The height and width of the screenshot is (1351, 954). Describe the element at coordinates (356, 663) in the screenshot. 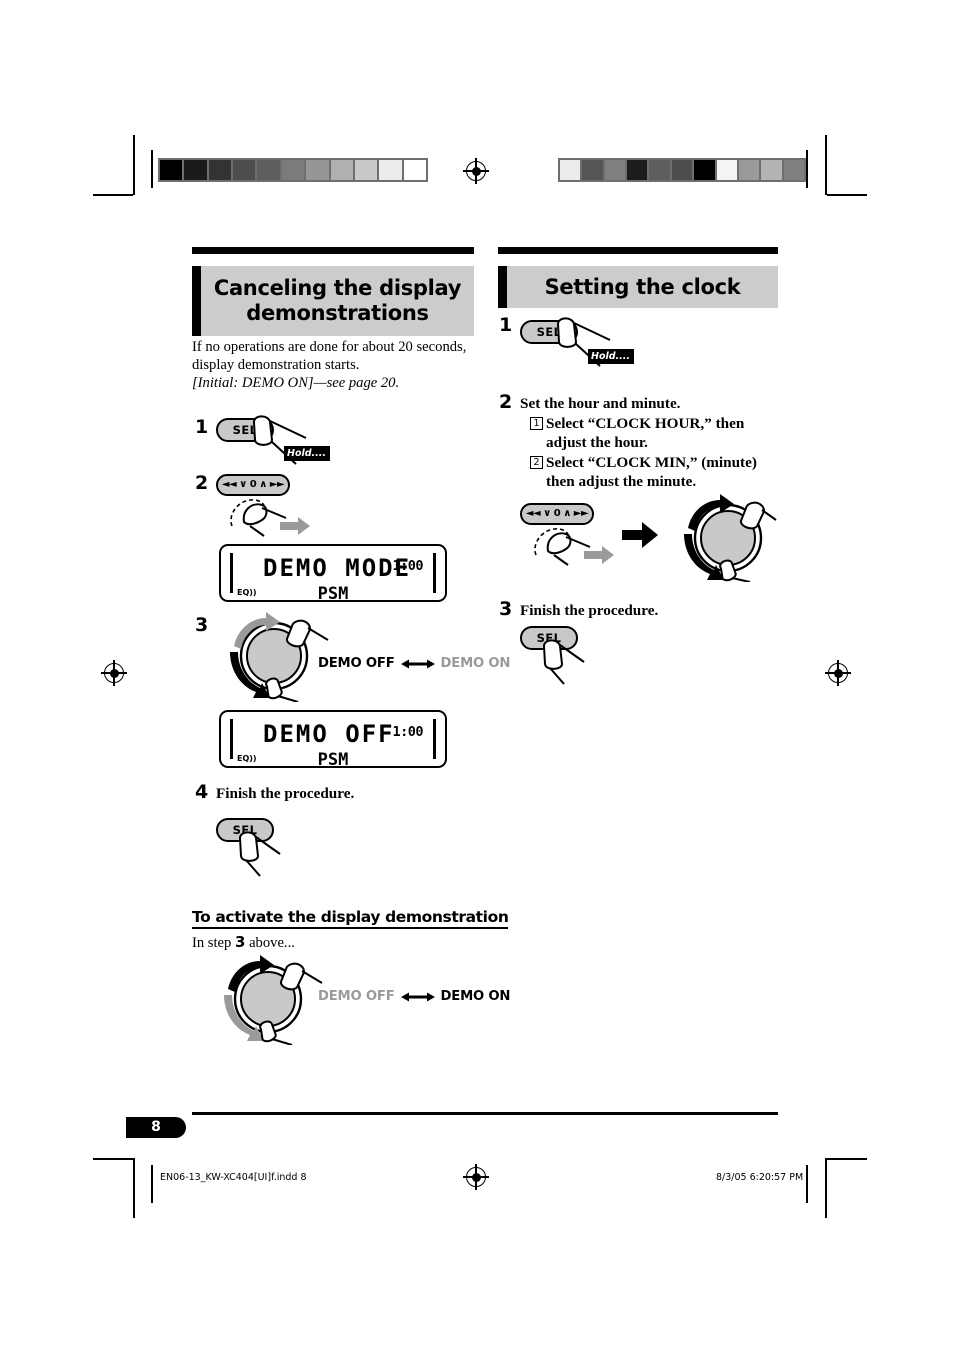

I see `demo-off-label-step3: DEMO OFF` at that location.